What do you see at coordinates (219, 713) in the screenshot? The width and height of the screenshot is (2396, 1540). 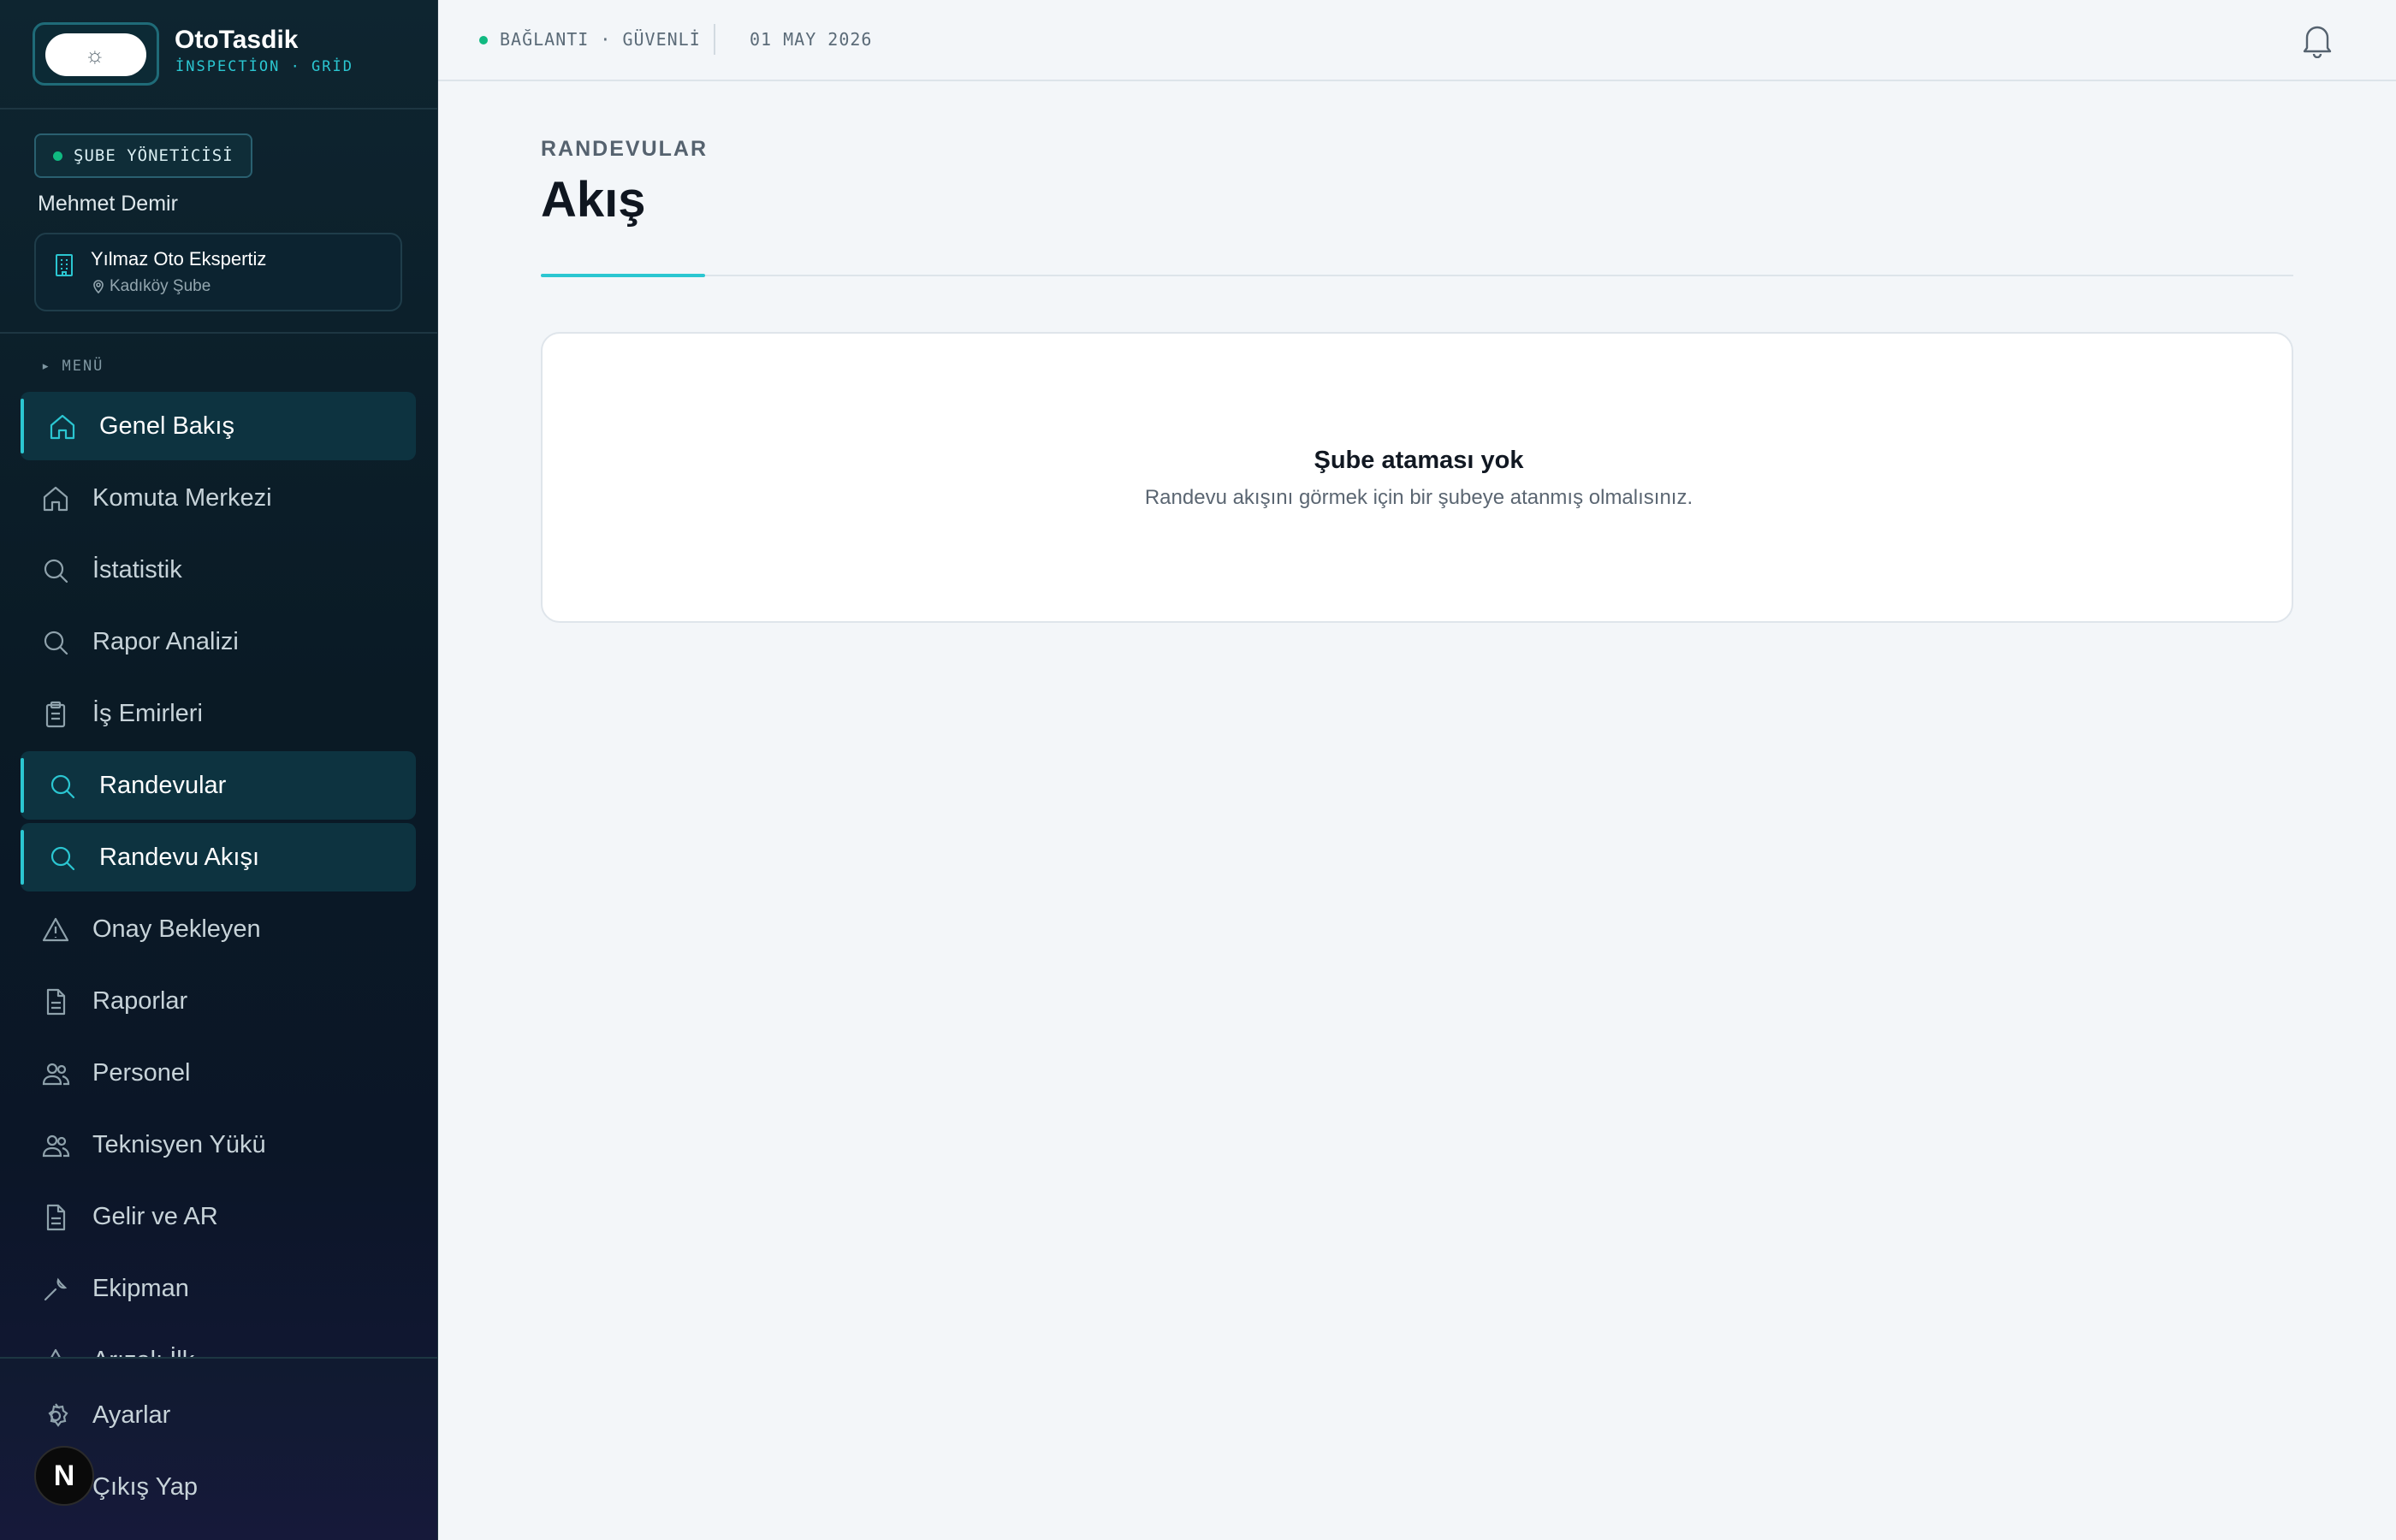 I see `sidebar-item-is-emirleri: İş Emirleri` at bounding box center [219, 713].